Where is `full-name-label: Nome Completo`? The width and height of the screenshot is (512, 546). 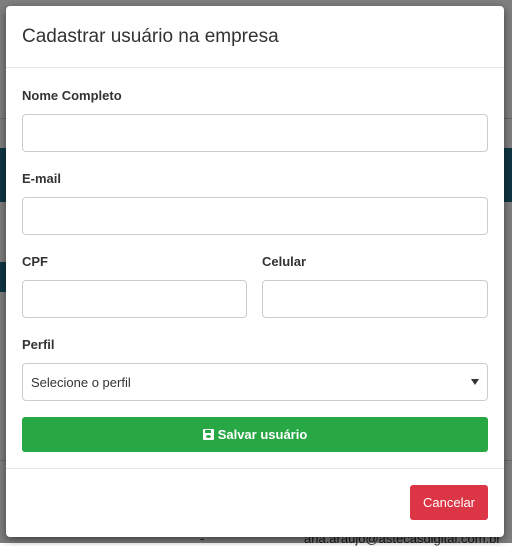 full-name-label: Nome Completo is located at coordinates (72, 95).